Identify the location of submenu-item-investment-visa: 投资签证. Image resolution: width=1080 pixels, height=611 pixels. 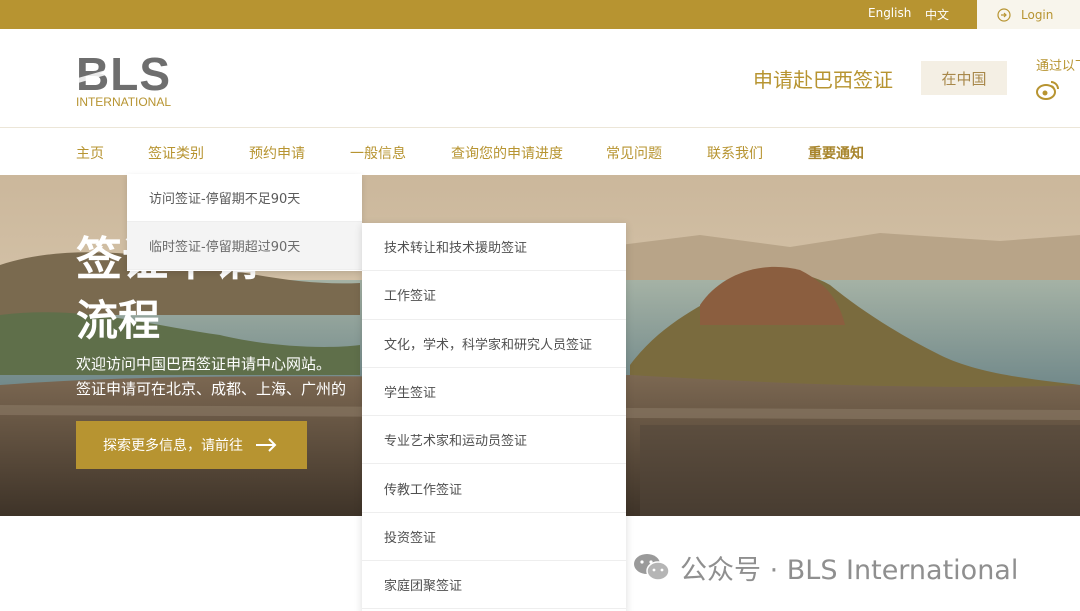
(494, 537).